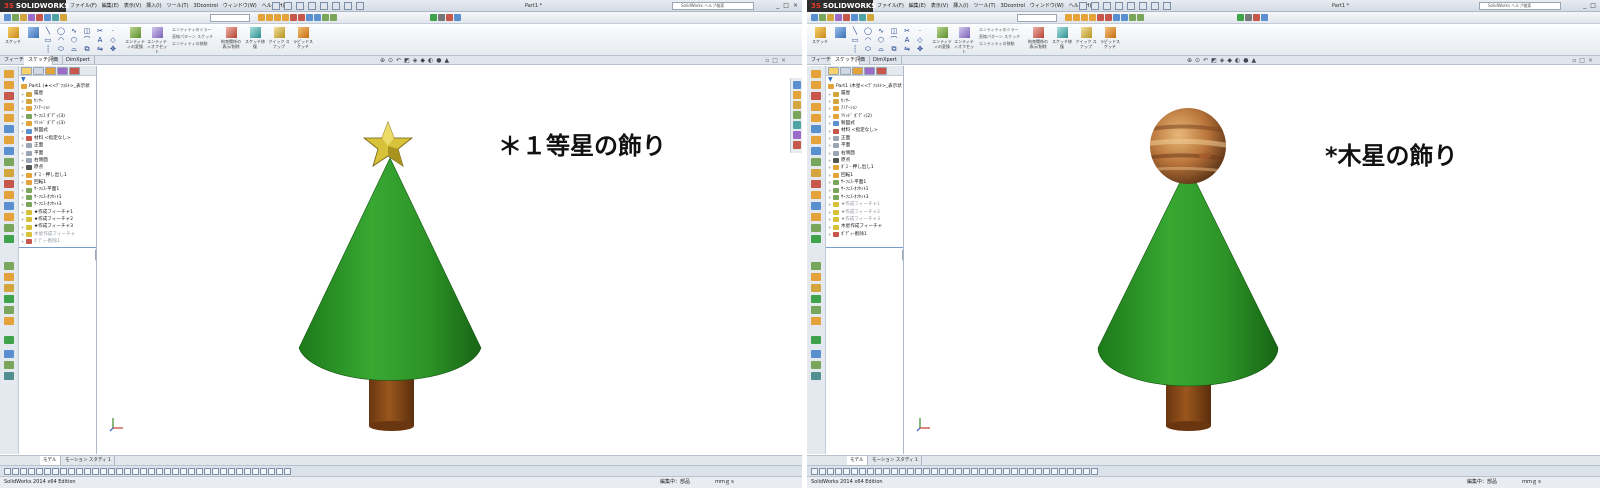 This screenshot has height=488, width=1600. I want to click on tree-item: + 右側面, so click(865, 153).